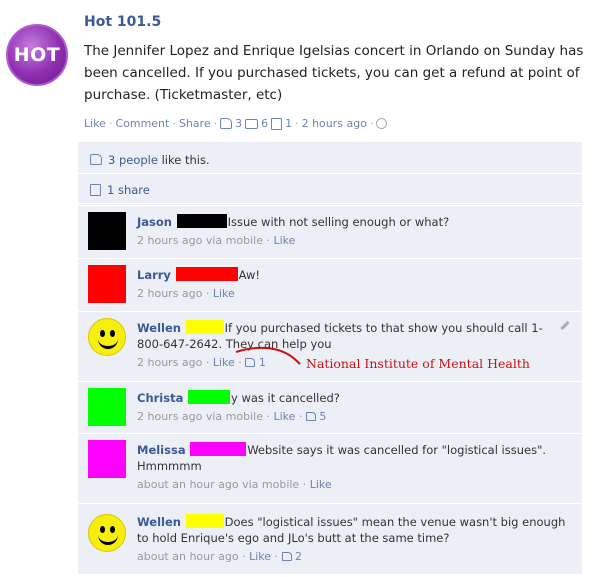 The height and width of the screenshot is (577, 605). I want to click on like-link: Like, so click(95, 123).